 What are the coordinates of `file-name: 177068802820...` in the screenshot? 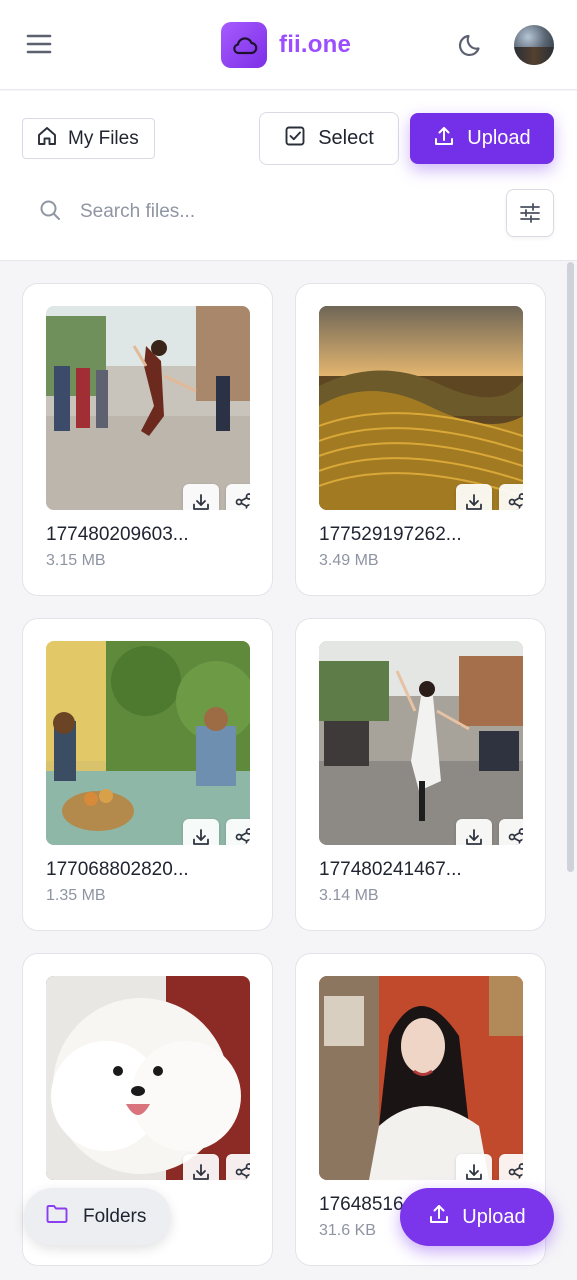 It's located at (117, 869).